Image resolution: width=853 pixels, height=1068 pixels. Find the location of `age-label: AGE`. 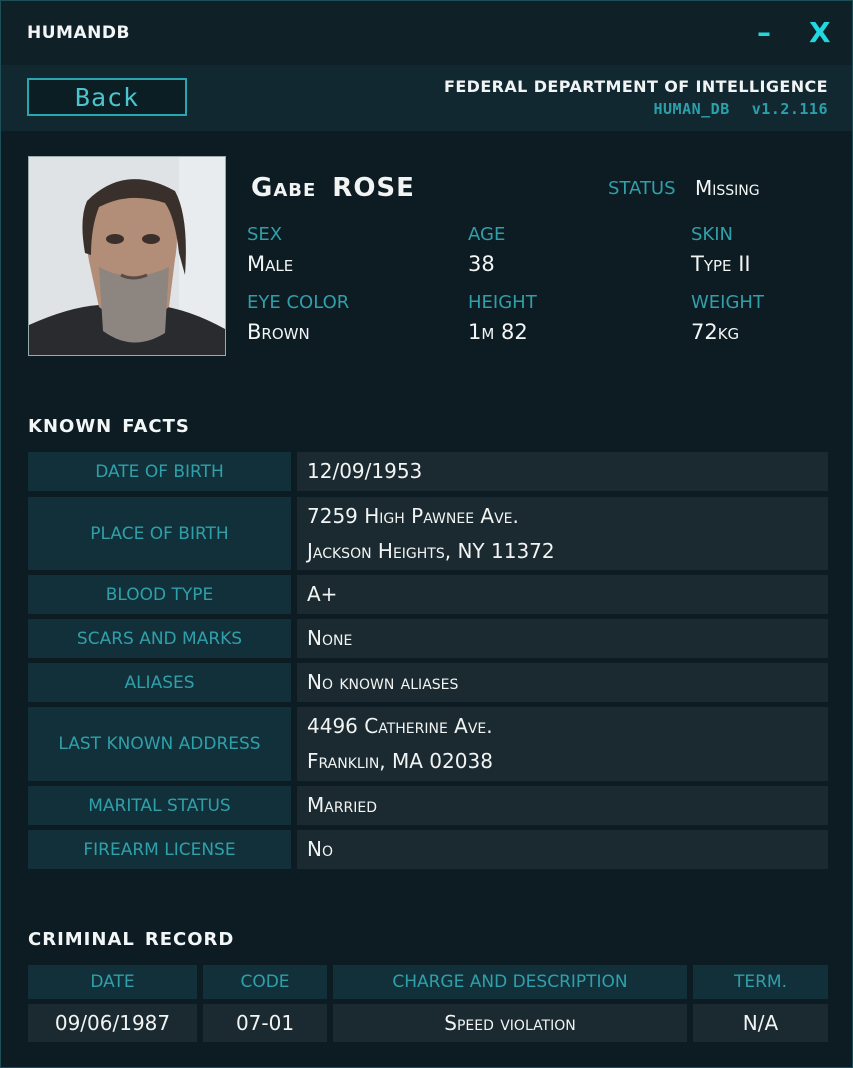

age-label: AGE is located at coordinates (487, 234).